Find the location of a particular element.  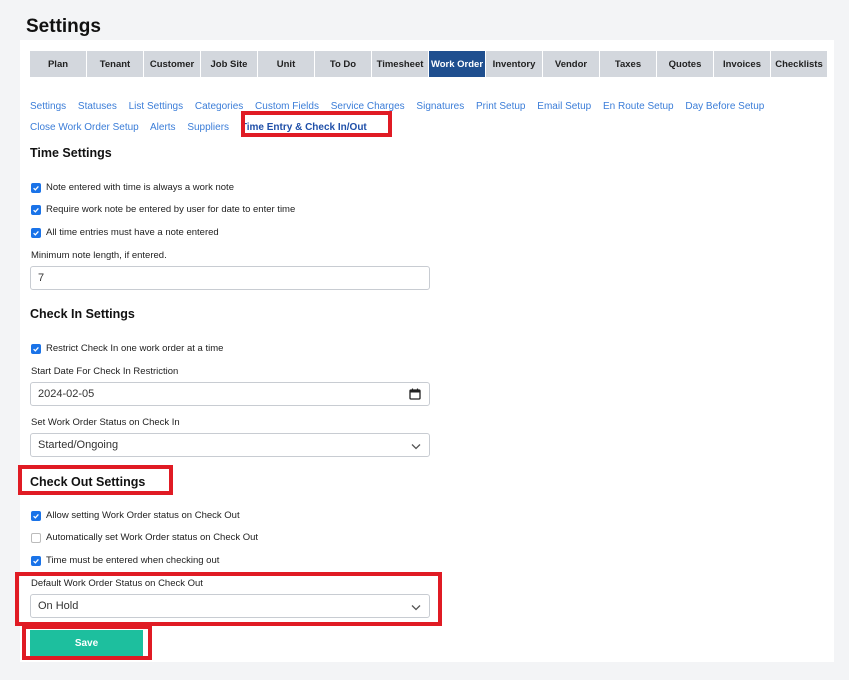

default-status-select: On Hold is located at coordinates (230, 606).